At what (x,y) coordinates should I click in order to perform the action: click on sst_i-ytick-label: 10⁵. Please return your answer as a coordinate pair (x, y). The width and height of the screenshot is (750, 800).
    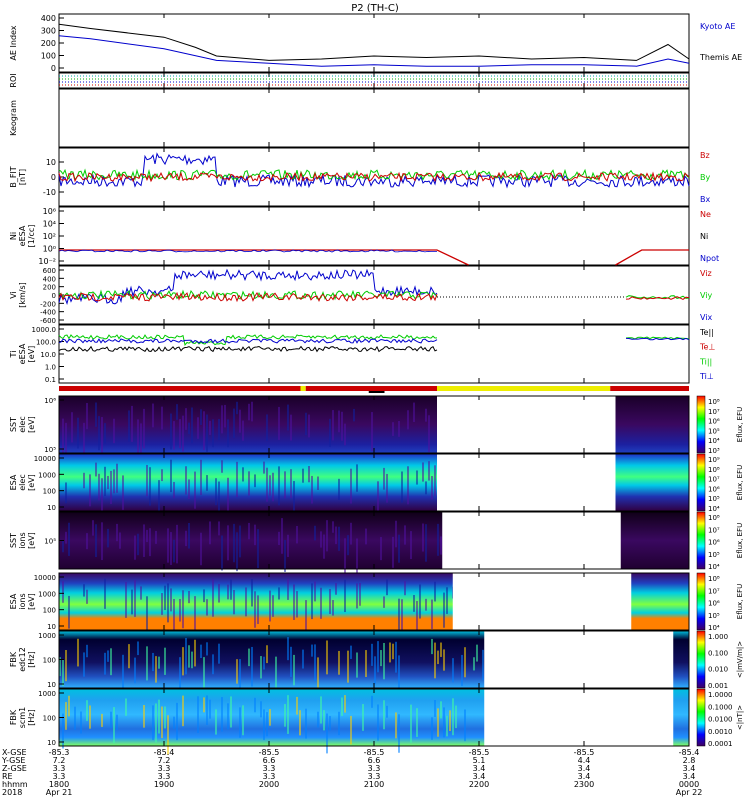
    Looking at the image, I should click on (50, 542).